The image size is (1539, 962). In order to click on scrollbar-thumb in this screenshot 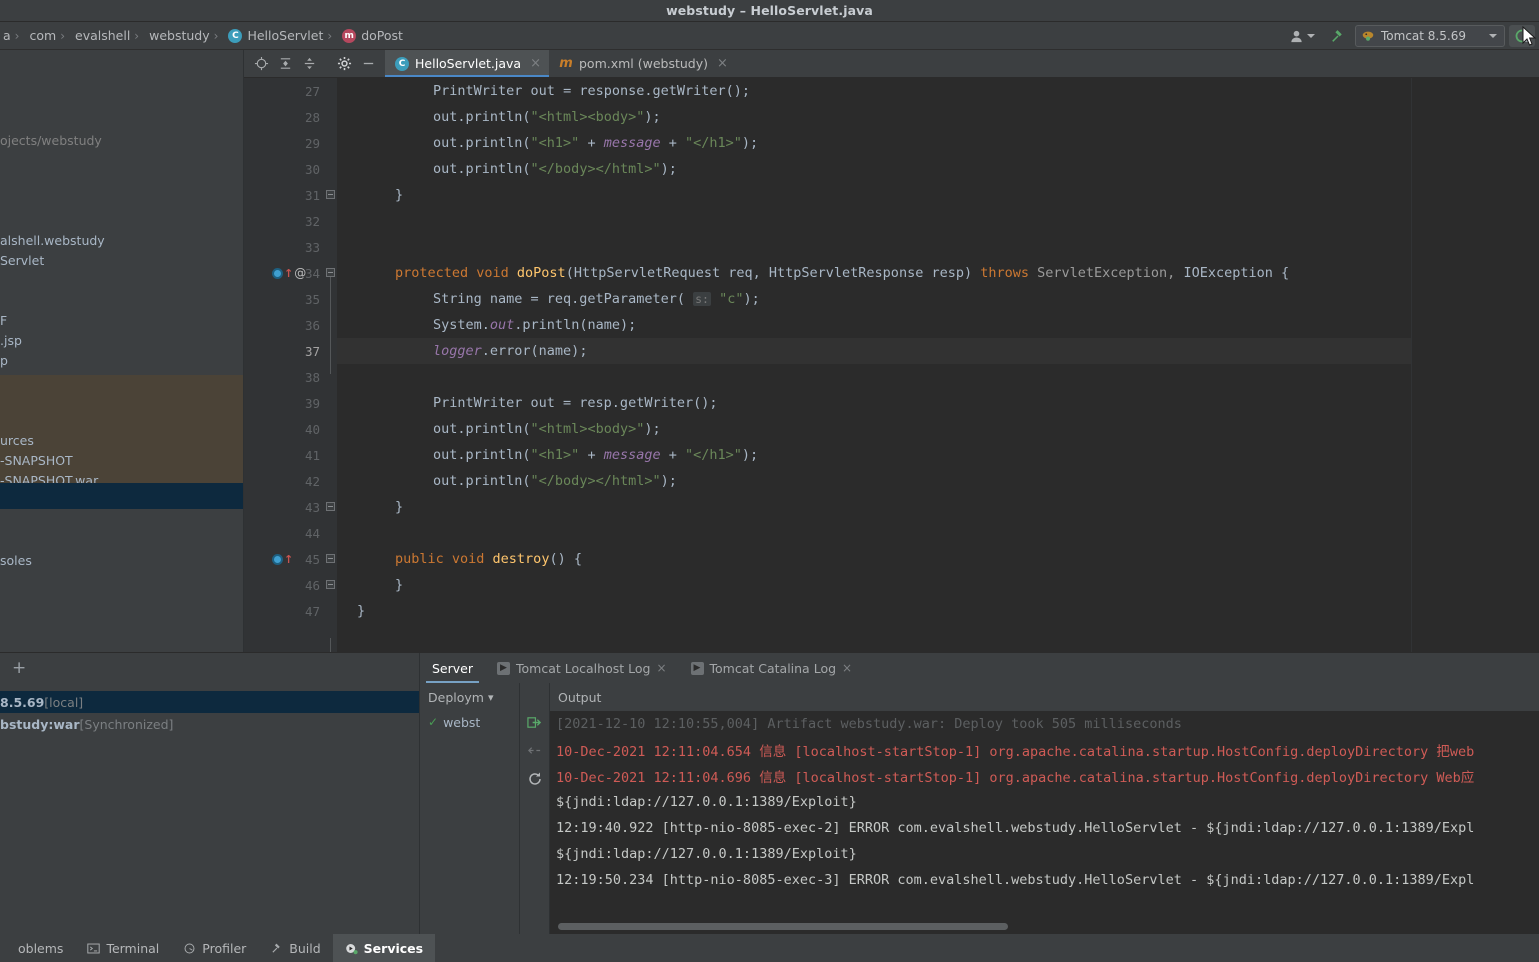, I will do `click(783, 926)`.